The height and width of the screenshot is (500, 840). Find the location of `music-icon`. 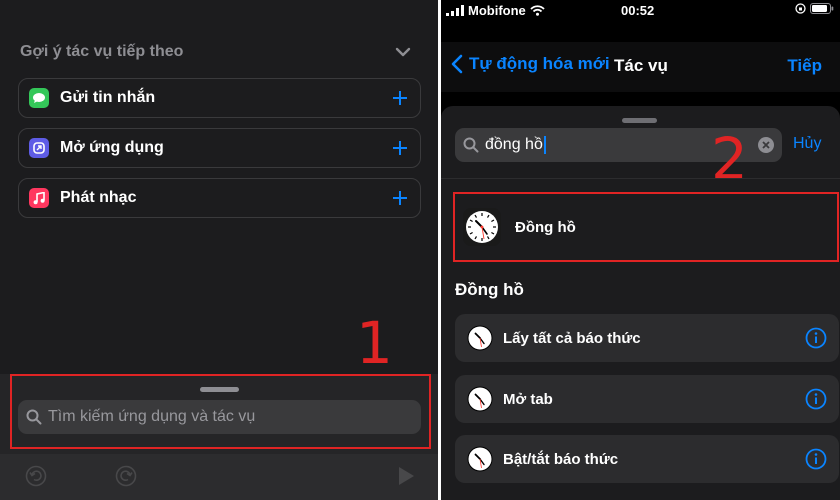

music-icon is located at coordinates (39, 198).